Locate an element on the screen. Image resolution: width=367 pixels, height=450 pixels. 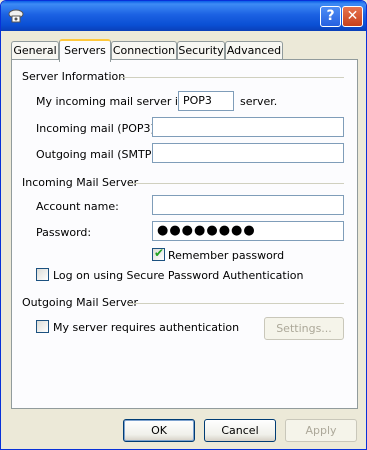
outgoing-mail-label: Outgoing mail (SMTP): is located at coordinates (98, 154).